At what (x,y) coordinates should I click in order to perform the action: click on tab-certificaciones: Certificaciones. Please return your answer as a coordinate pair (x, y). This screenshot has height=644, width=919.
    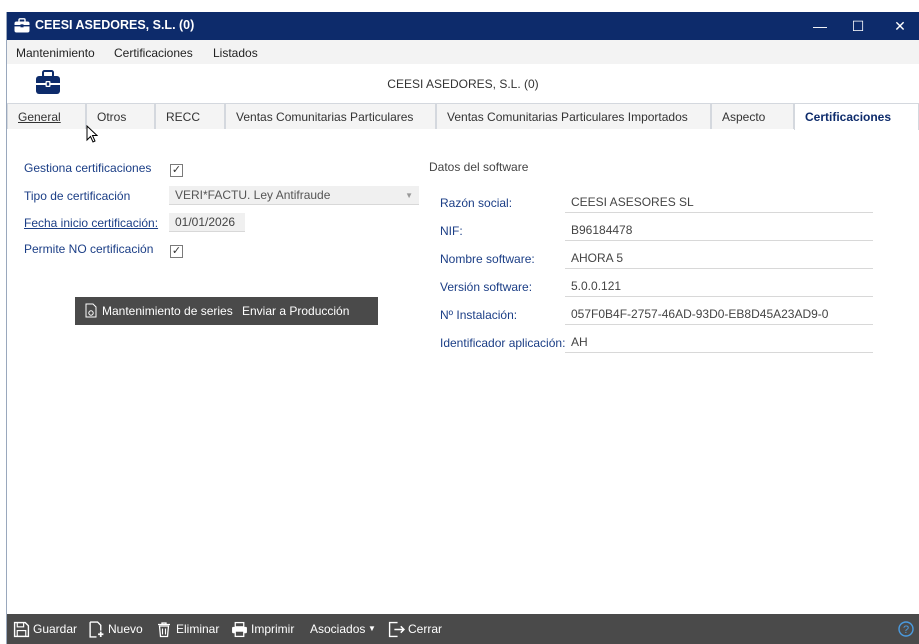
    Looking at the image, I should click on (856, 117).